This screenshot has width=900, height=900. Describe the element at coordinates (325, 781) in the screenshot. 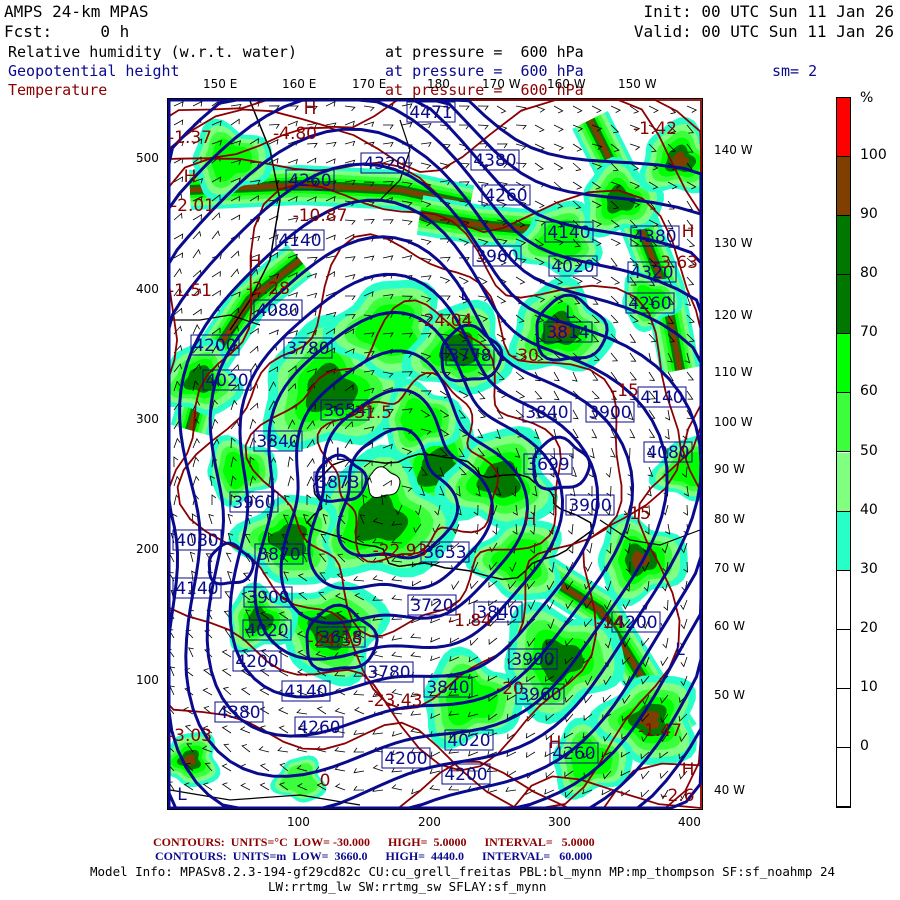

I see `temperature-label: 0` at that location.